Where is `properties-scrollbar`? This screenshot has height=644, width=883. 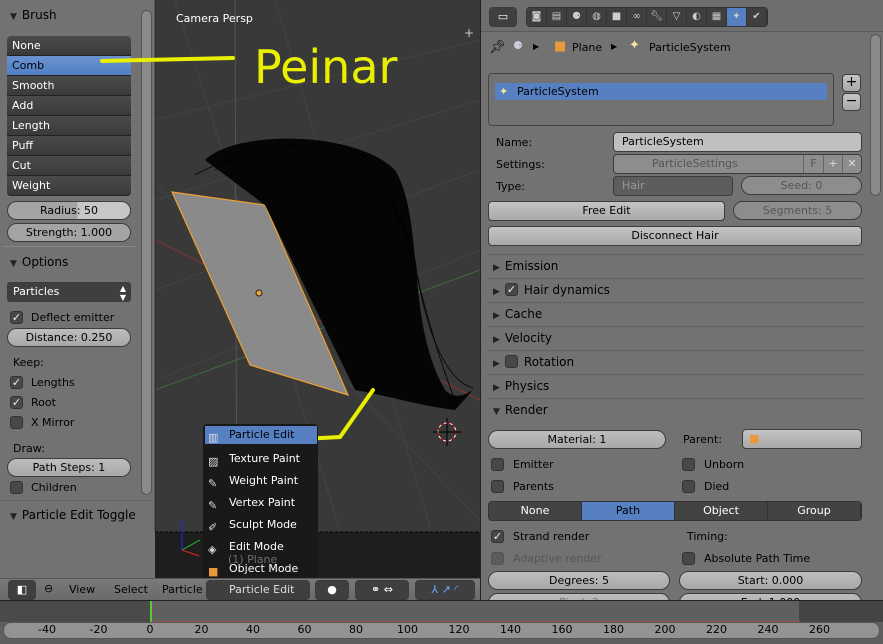
properties-scrollbar is located at coordinates (875, 115).